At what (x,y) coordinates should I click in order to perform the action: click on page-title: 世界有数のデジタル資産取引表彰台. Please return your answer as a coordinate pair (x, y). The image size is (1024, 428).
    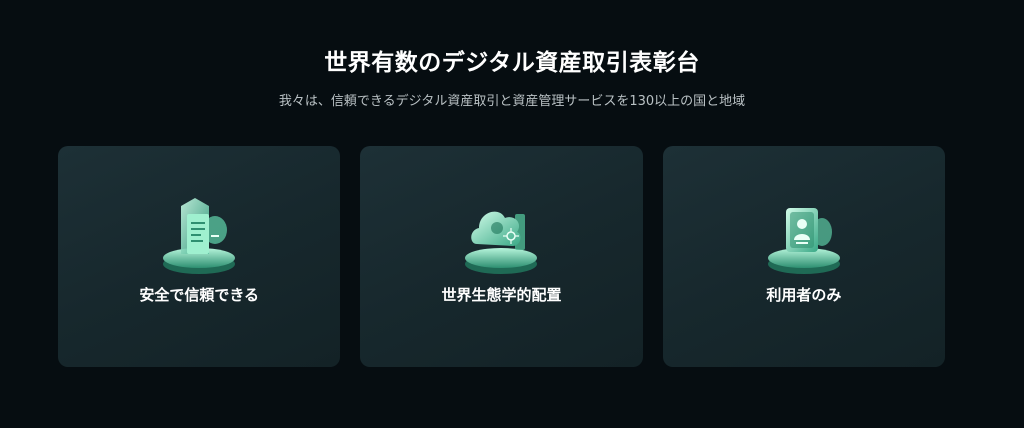
    Looking at the image, I should click on (512, 63).